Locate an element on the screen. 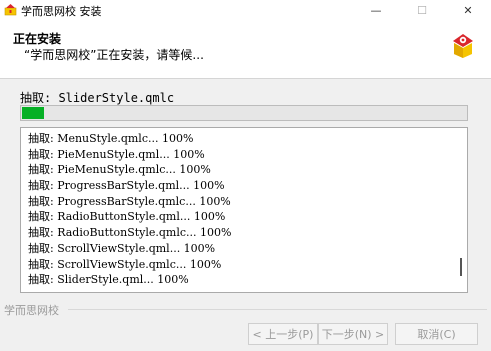 Image resolution: width=491 pixels, height=351 pixels. log-scrollbar is located at coordinates (461, 210).